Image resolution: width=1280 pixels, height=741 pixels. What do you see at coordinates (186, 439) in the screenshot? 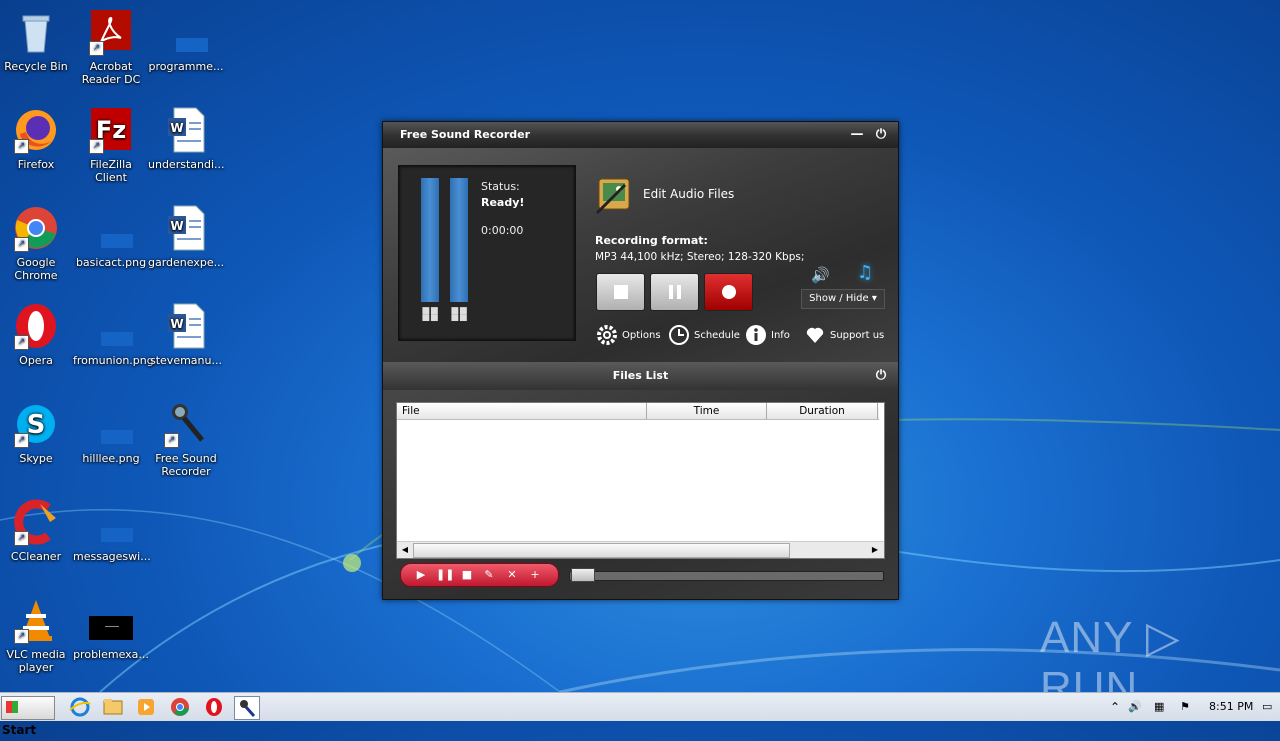
I see `desktop-icon-free-sound-recorder: ↗ Free Sound Recorder` at bounding box center [186, 439].